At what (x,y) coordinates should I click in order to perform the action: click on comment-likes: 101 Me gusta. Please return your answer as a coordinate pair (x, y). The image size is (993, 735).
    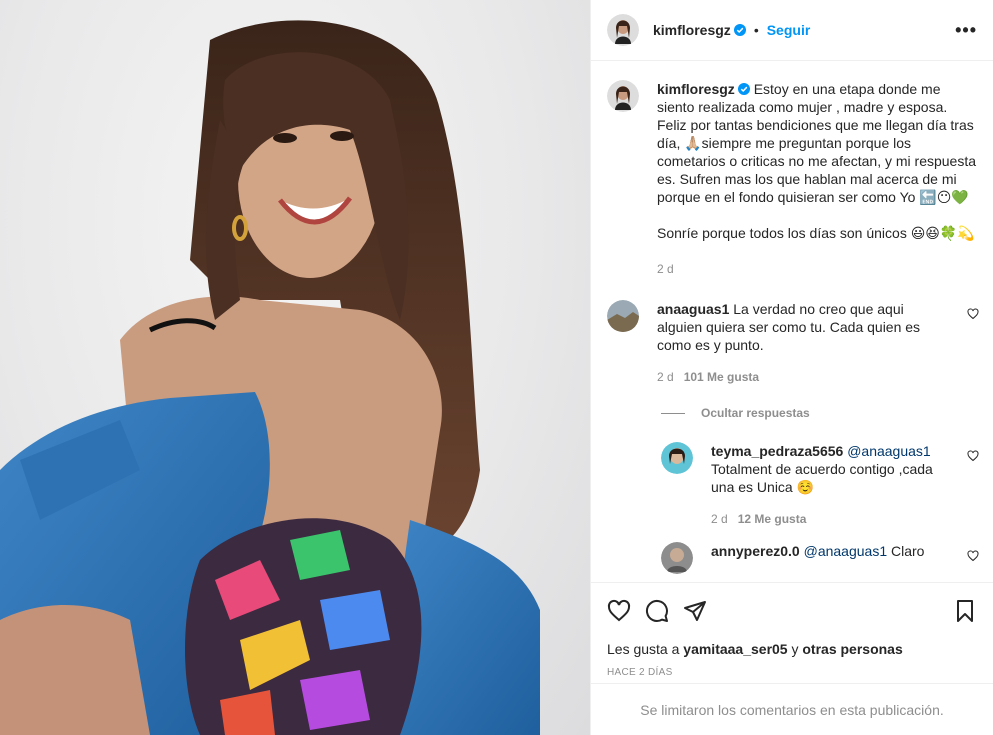
    Looking at the image, I should click on (721, 377).